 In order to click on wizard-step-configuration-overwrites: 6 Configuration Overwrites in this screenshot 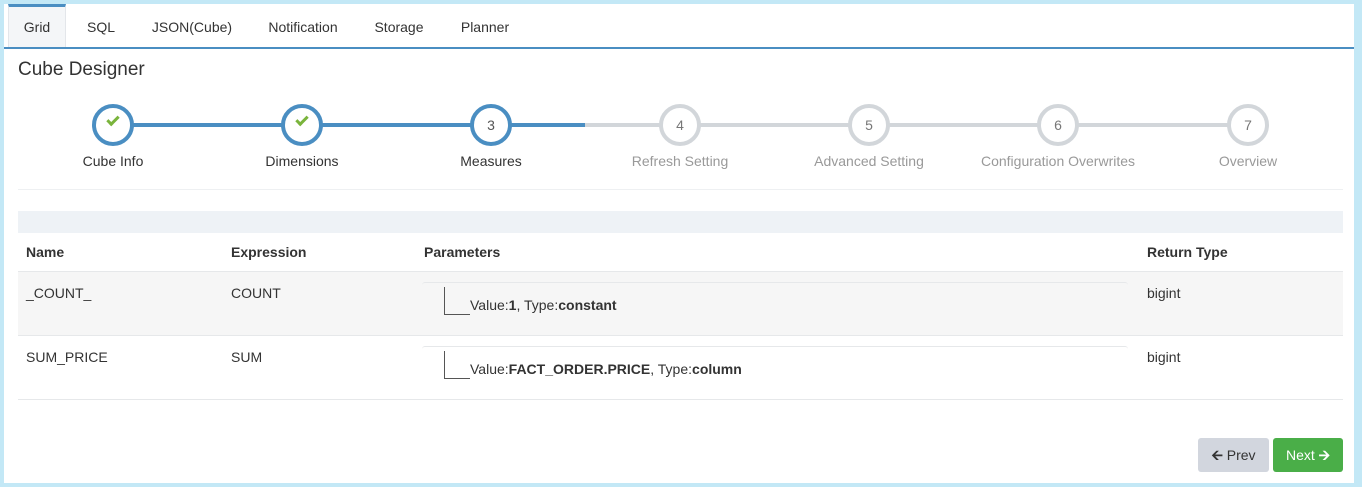, I will do `click(1058, 136)`.